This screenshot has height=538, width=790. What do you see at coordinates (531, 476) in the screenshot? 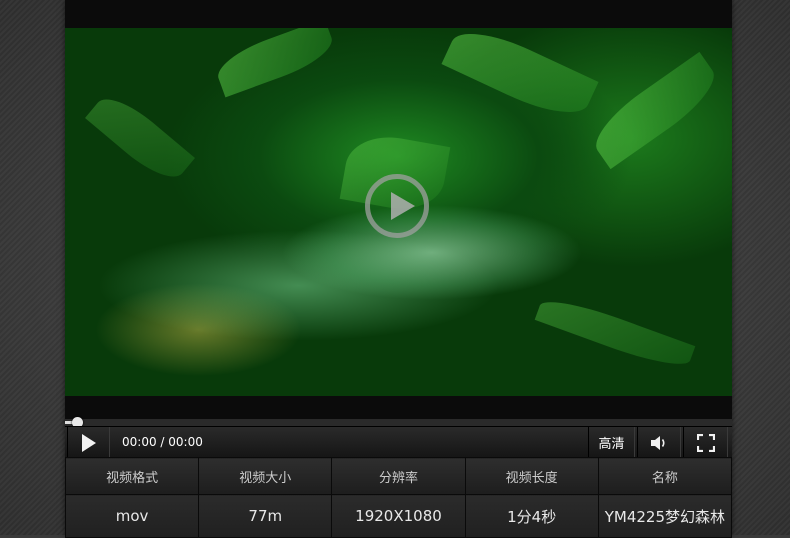
I see `header-duration: 视频长度` at bounding box center [531, 476].